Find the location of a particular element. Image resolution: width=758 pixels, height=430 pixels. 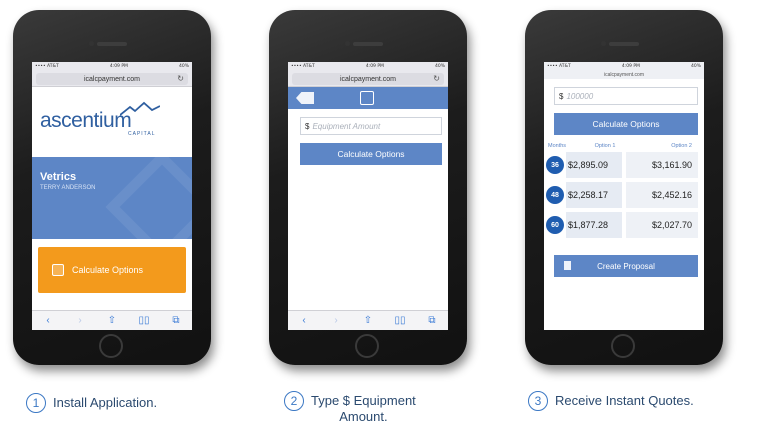

header-option-2: Option 2 is located at coordinates (681, 146).